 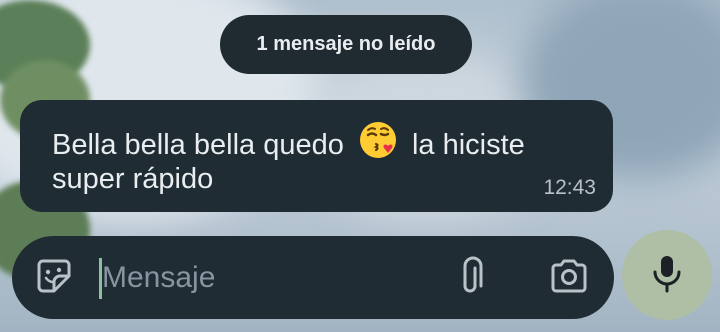 I want to click on attach-button, so click(x=474, y=278).